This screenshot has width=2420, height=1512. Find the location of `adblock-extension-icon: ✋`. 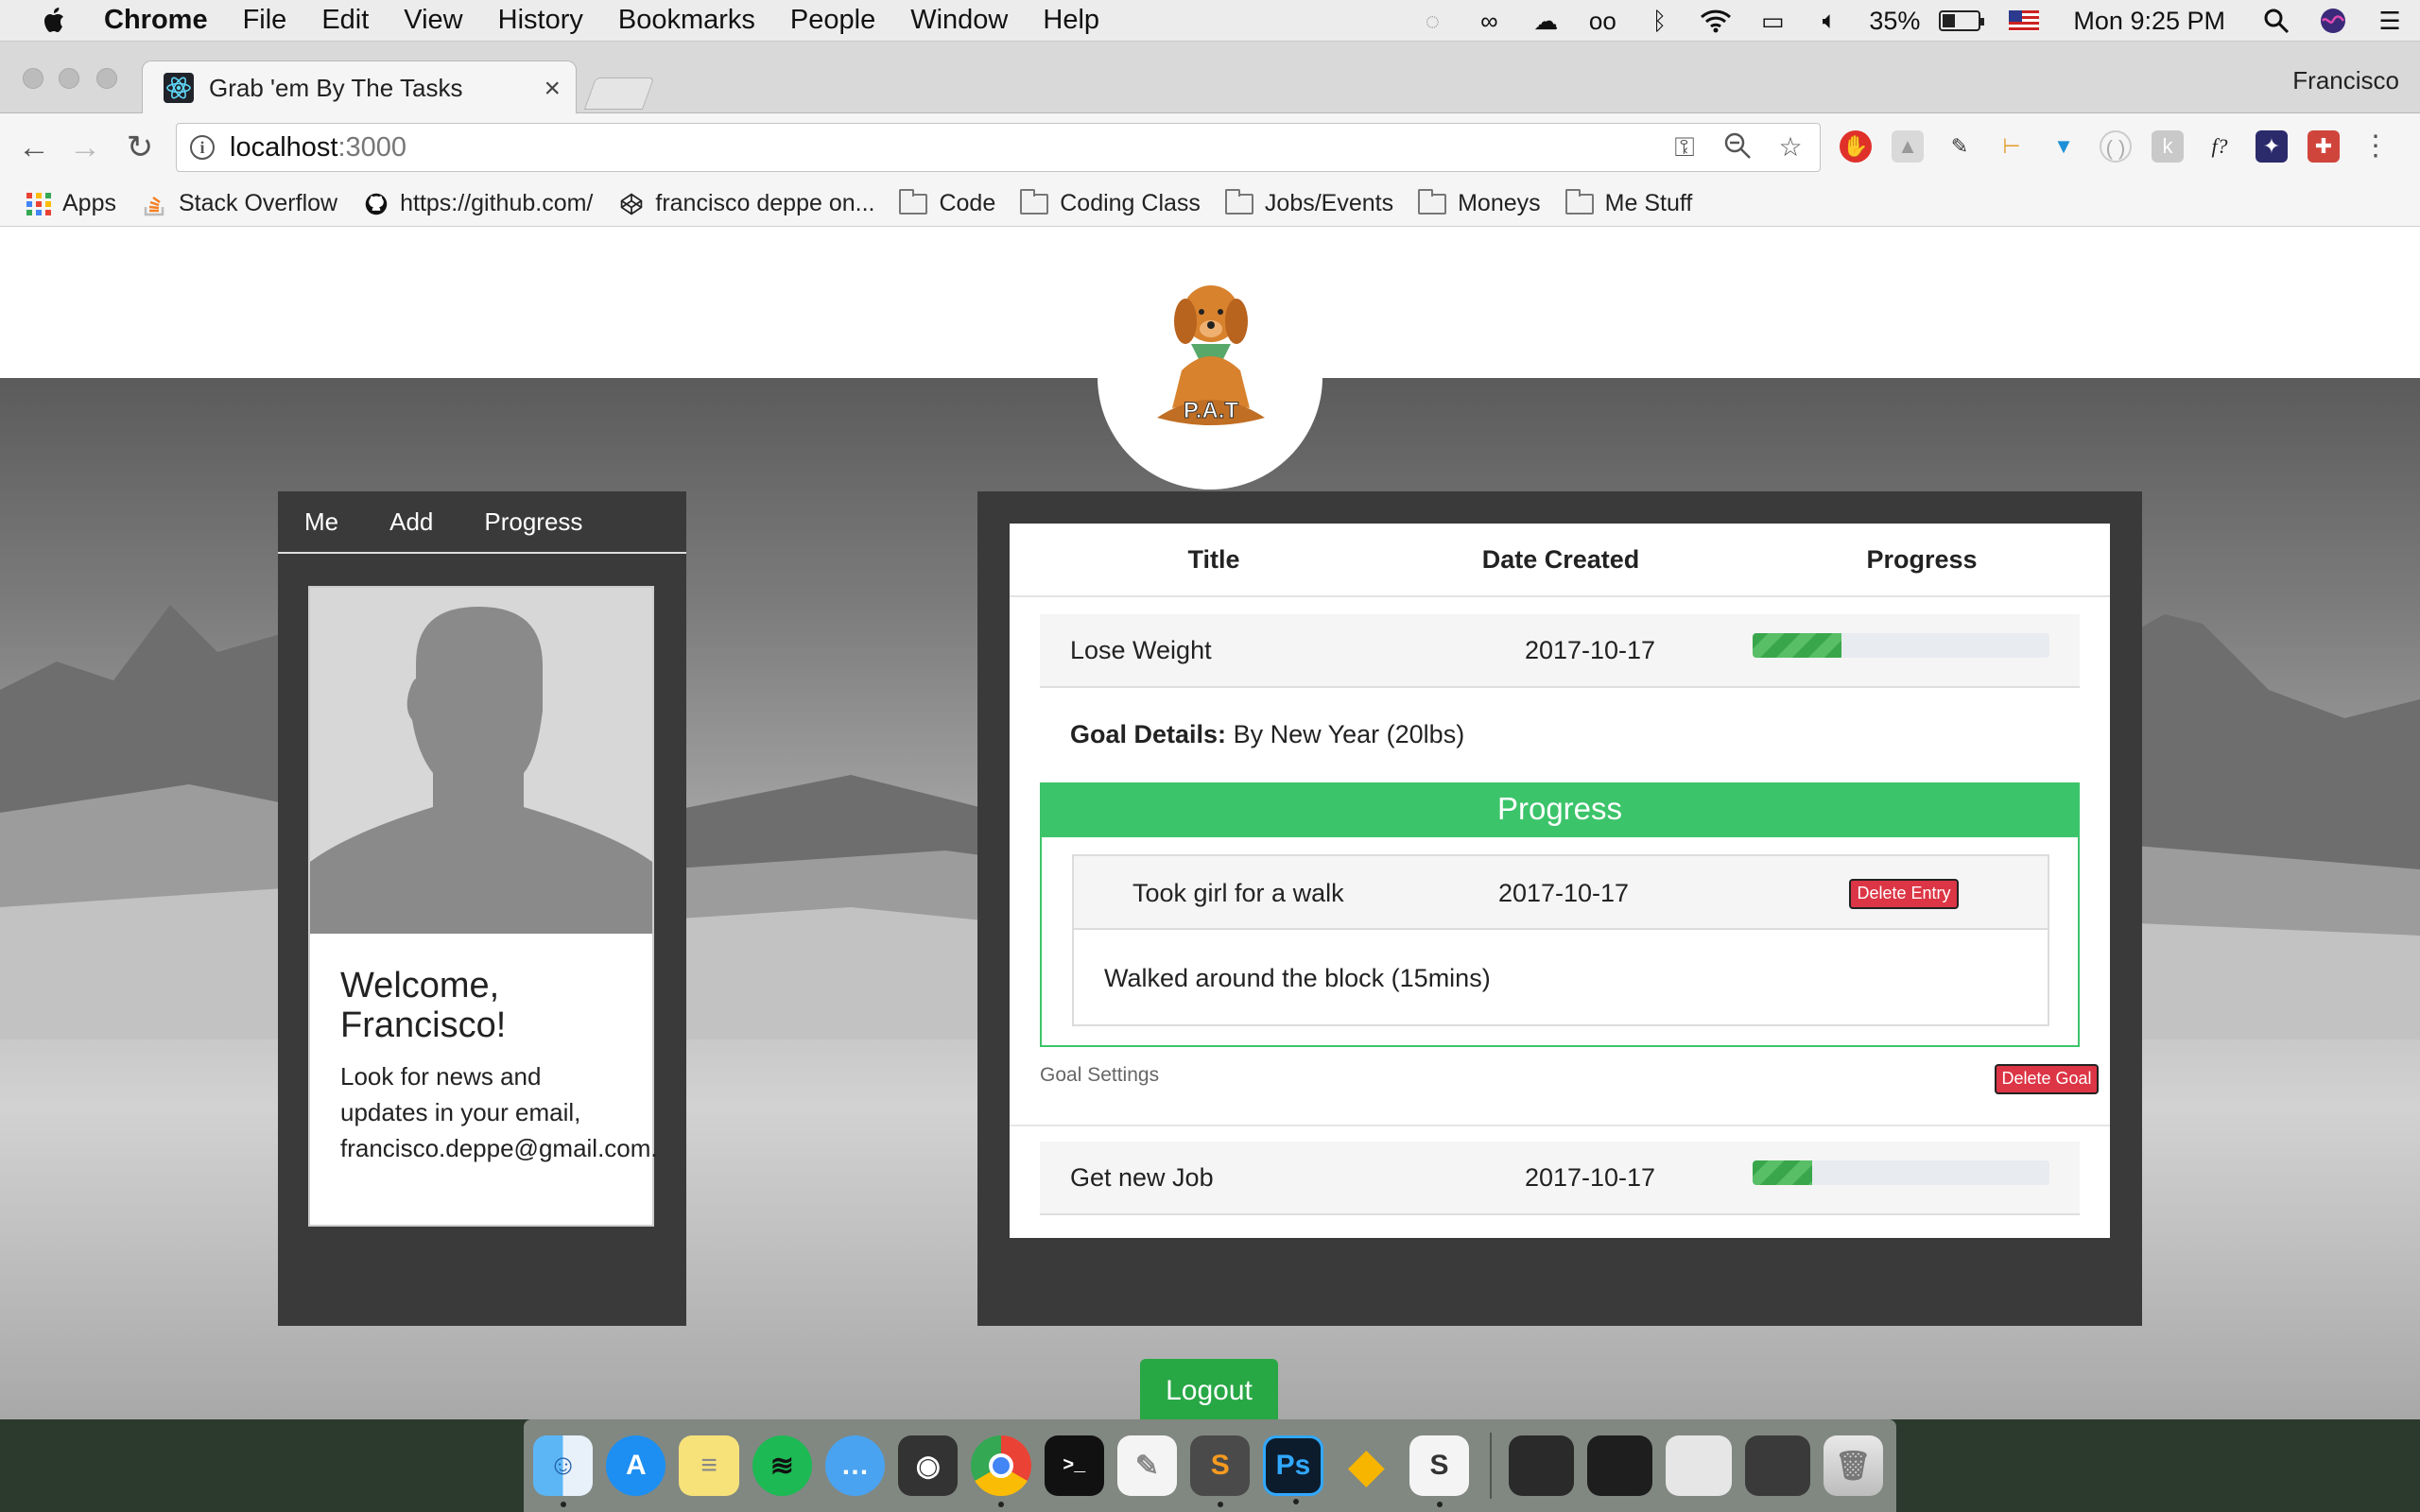

adblock-extension-icon: ✋ is located at coordinates (1856, 146).